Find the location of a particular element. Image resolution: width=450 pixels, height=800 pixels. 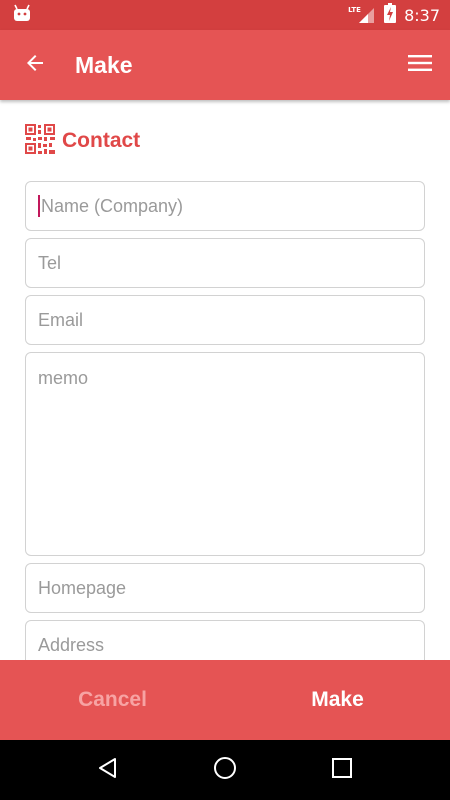

email-field: Email is located at coordinates (225, 320).